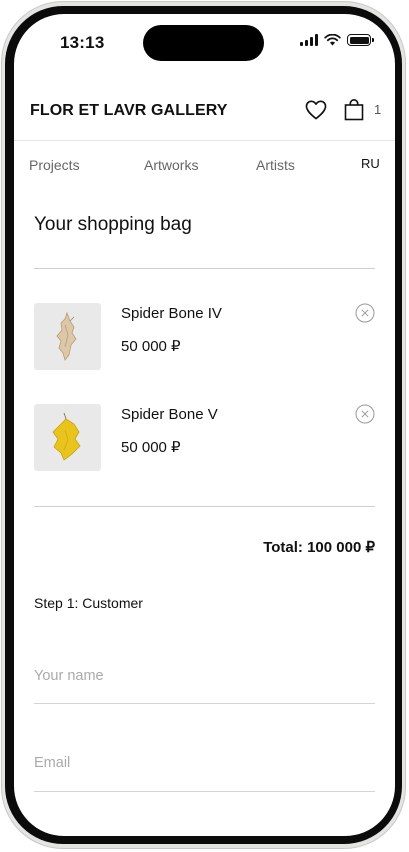 This screenshot has width=409, height=852. What do you see at coordinates (275, 165) in the screenshot?
I see `nav-artists: Artists` at bounding box center [275, 165].